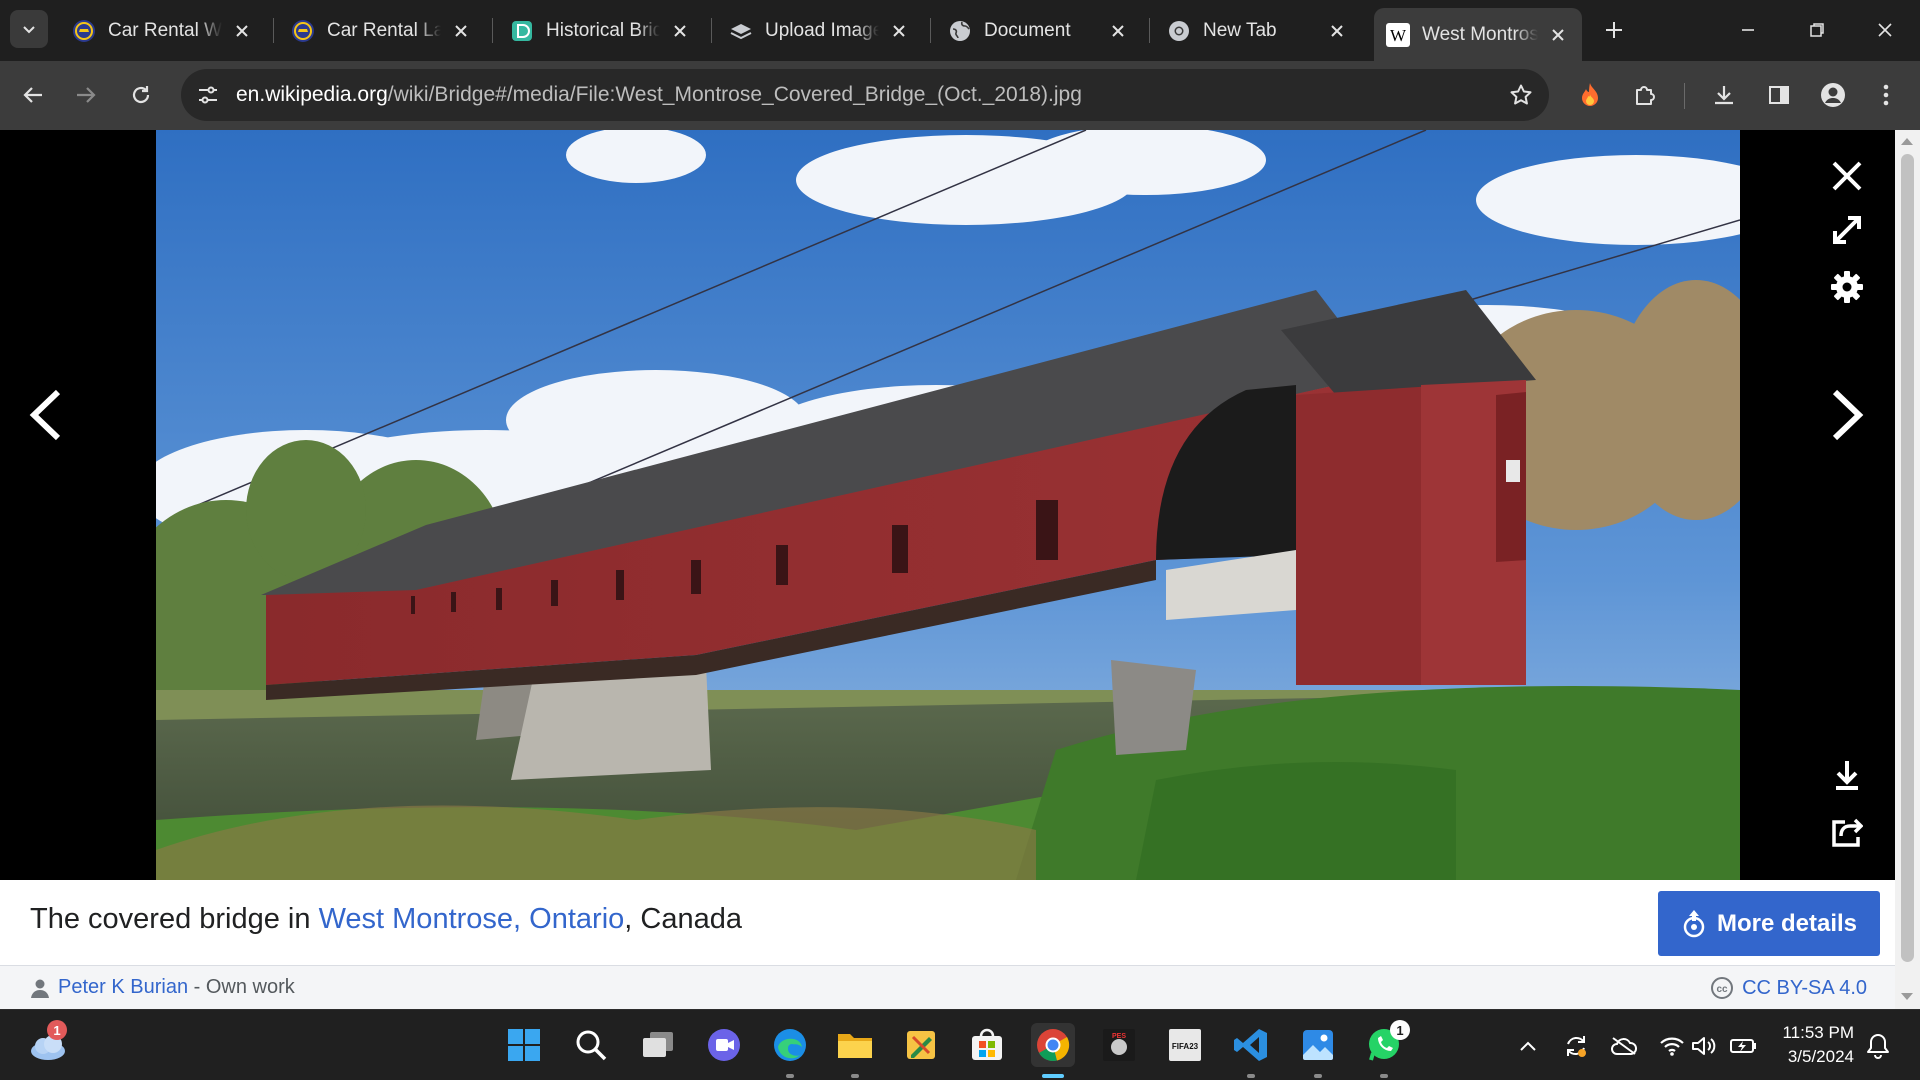 The image size is (1920, 1080). I want to click on minimize-icon, so click(1748, 30).